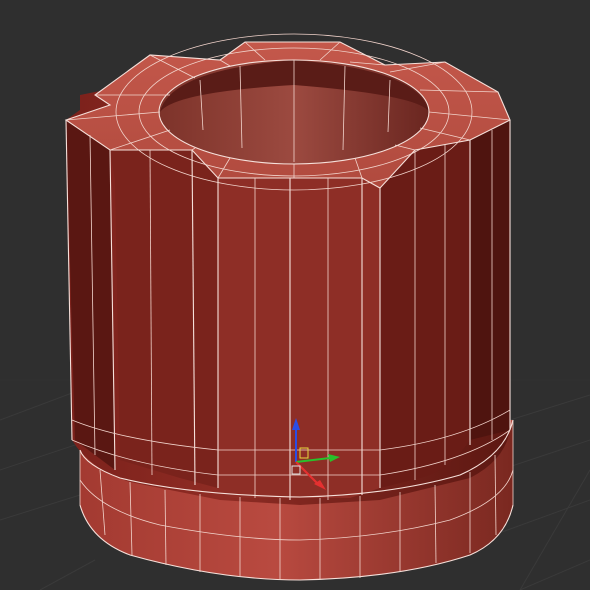  I want to click on tooth-far-right, so click(490, 280).